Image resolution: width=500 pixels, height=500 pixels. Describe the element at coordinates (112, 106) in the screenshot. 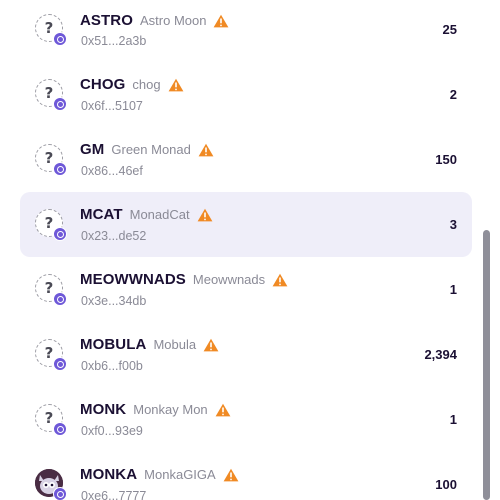

I see `token-address: 0x6f...5107` at that location.